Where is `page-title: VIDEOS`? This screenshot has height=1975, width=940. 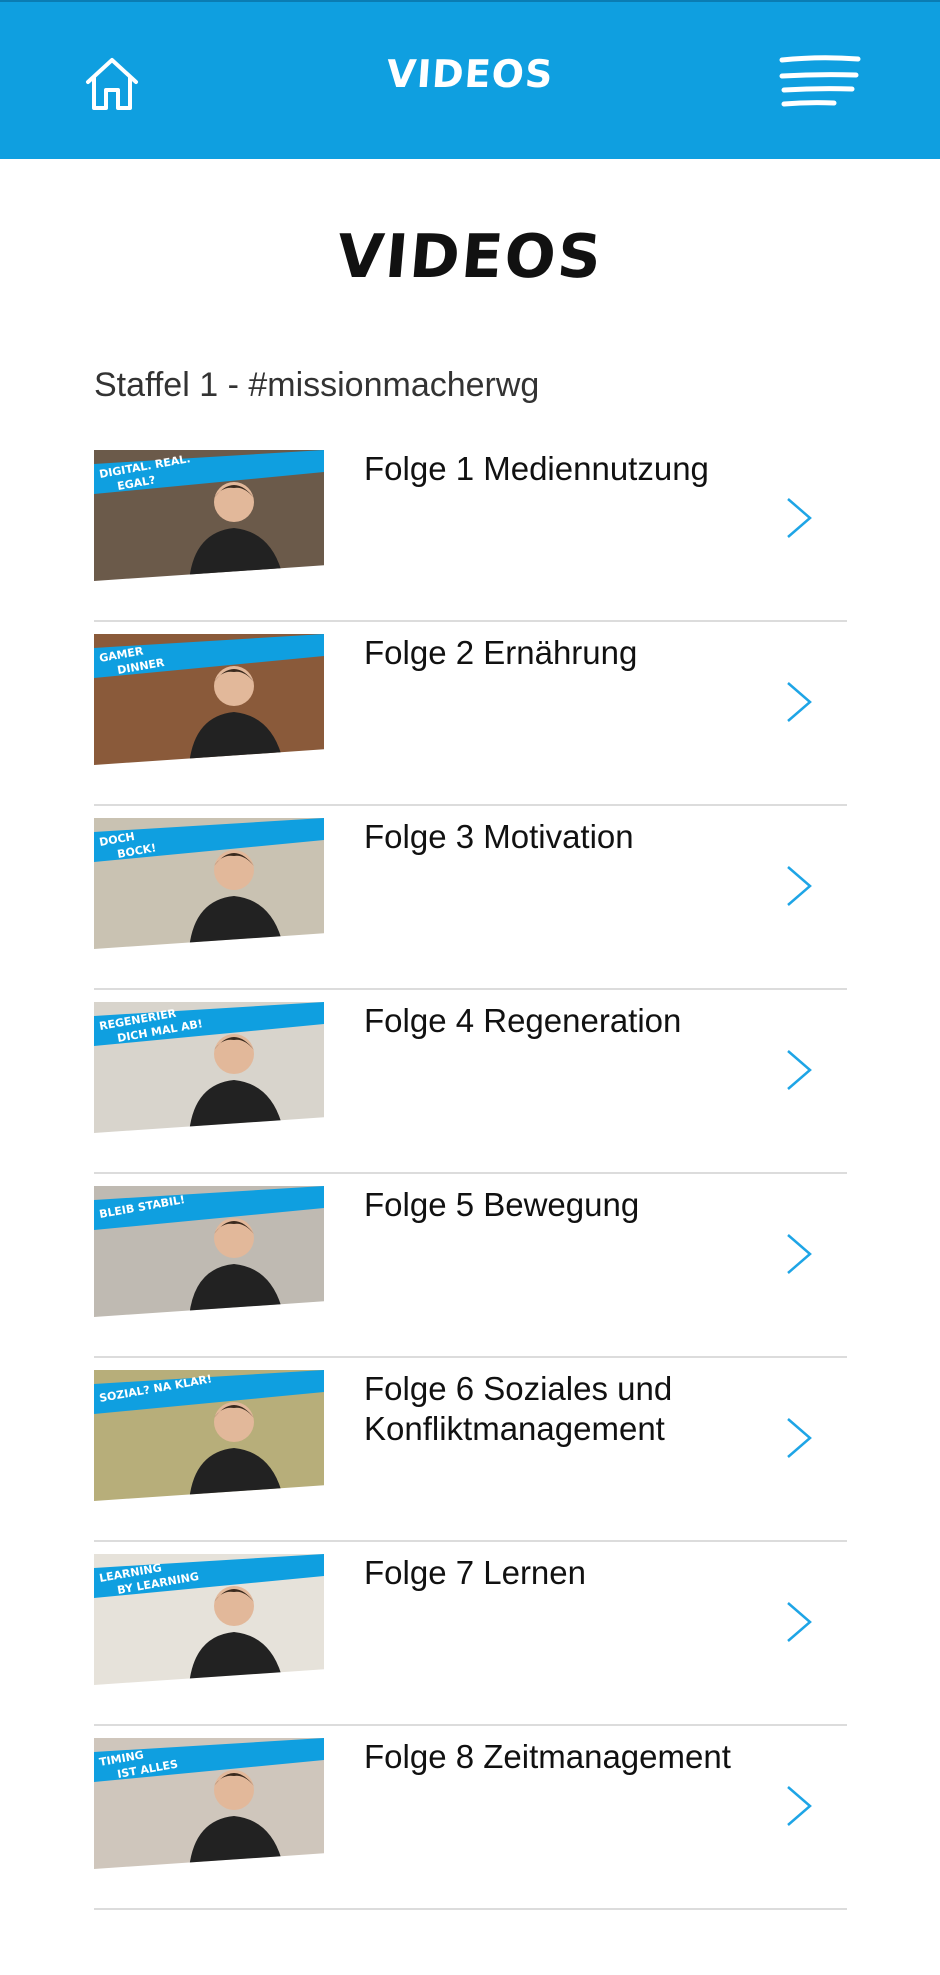
page-title: VIDEOS is located at coordinates (470, 257).